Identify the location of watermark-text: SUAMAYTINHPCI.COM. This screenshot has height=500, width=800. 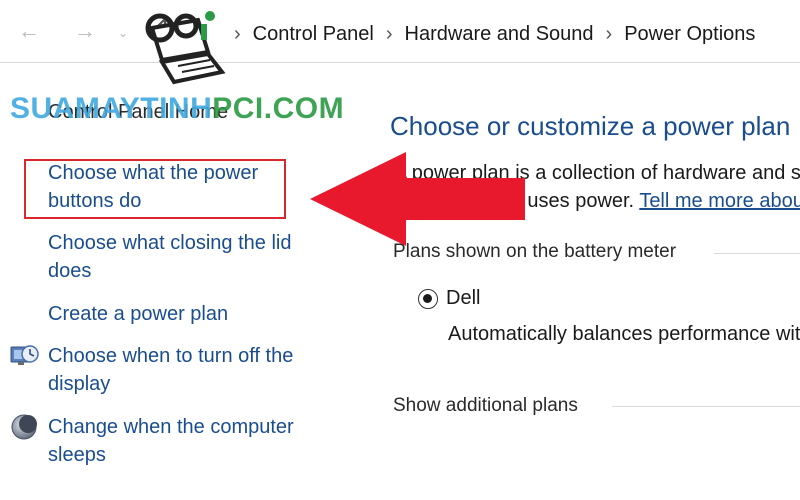
(177, 109).